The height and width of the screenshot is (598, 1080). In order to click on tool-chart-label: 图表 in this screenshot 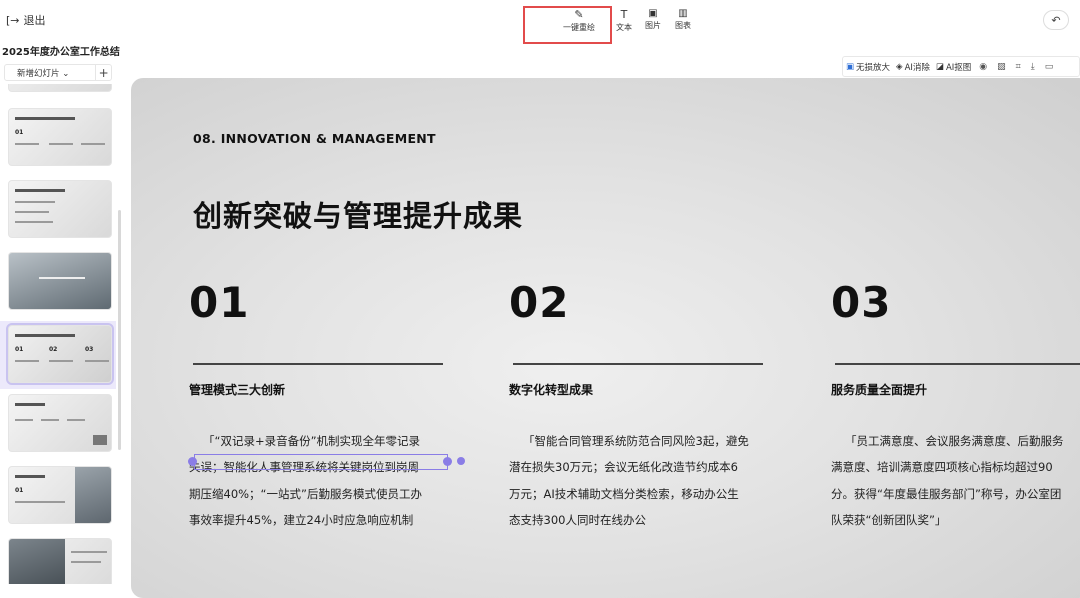, I will do `click(683, 25)`.